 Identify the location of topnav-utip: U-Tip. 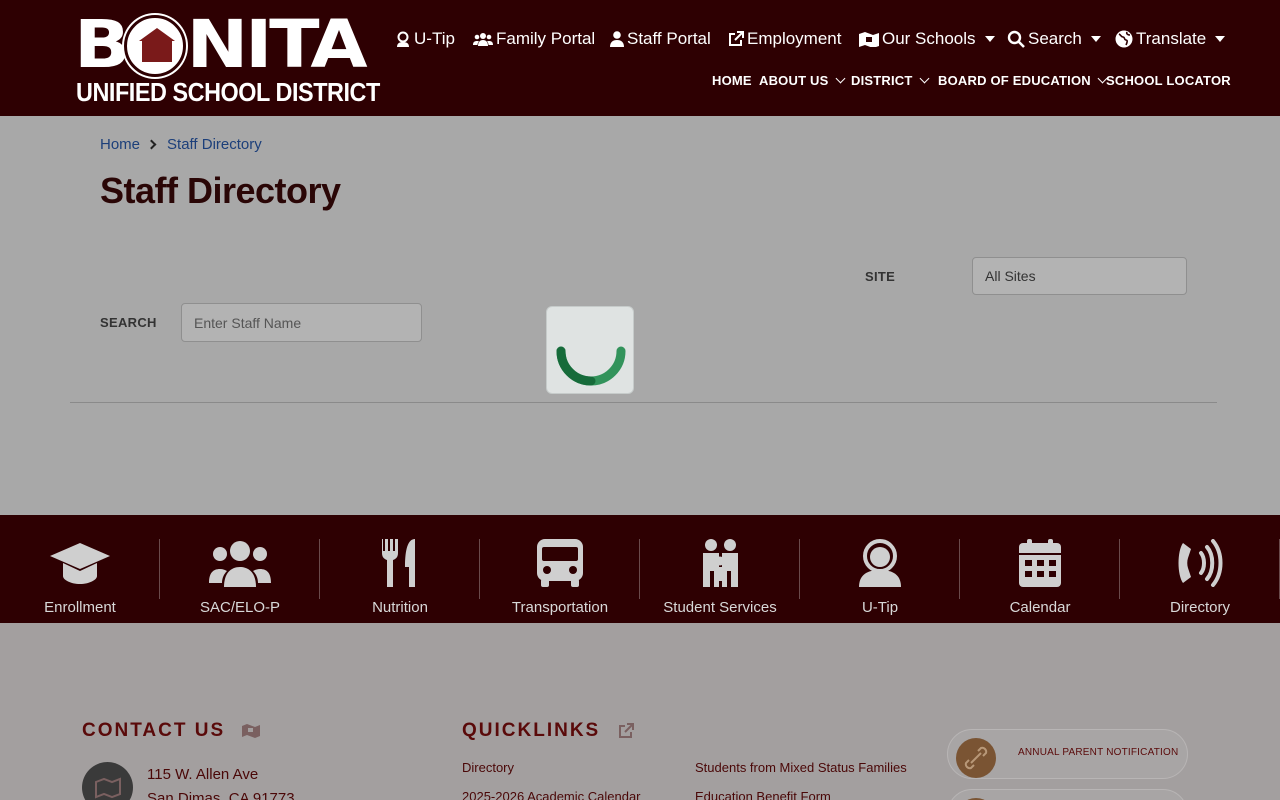
(425, 39).